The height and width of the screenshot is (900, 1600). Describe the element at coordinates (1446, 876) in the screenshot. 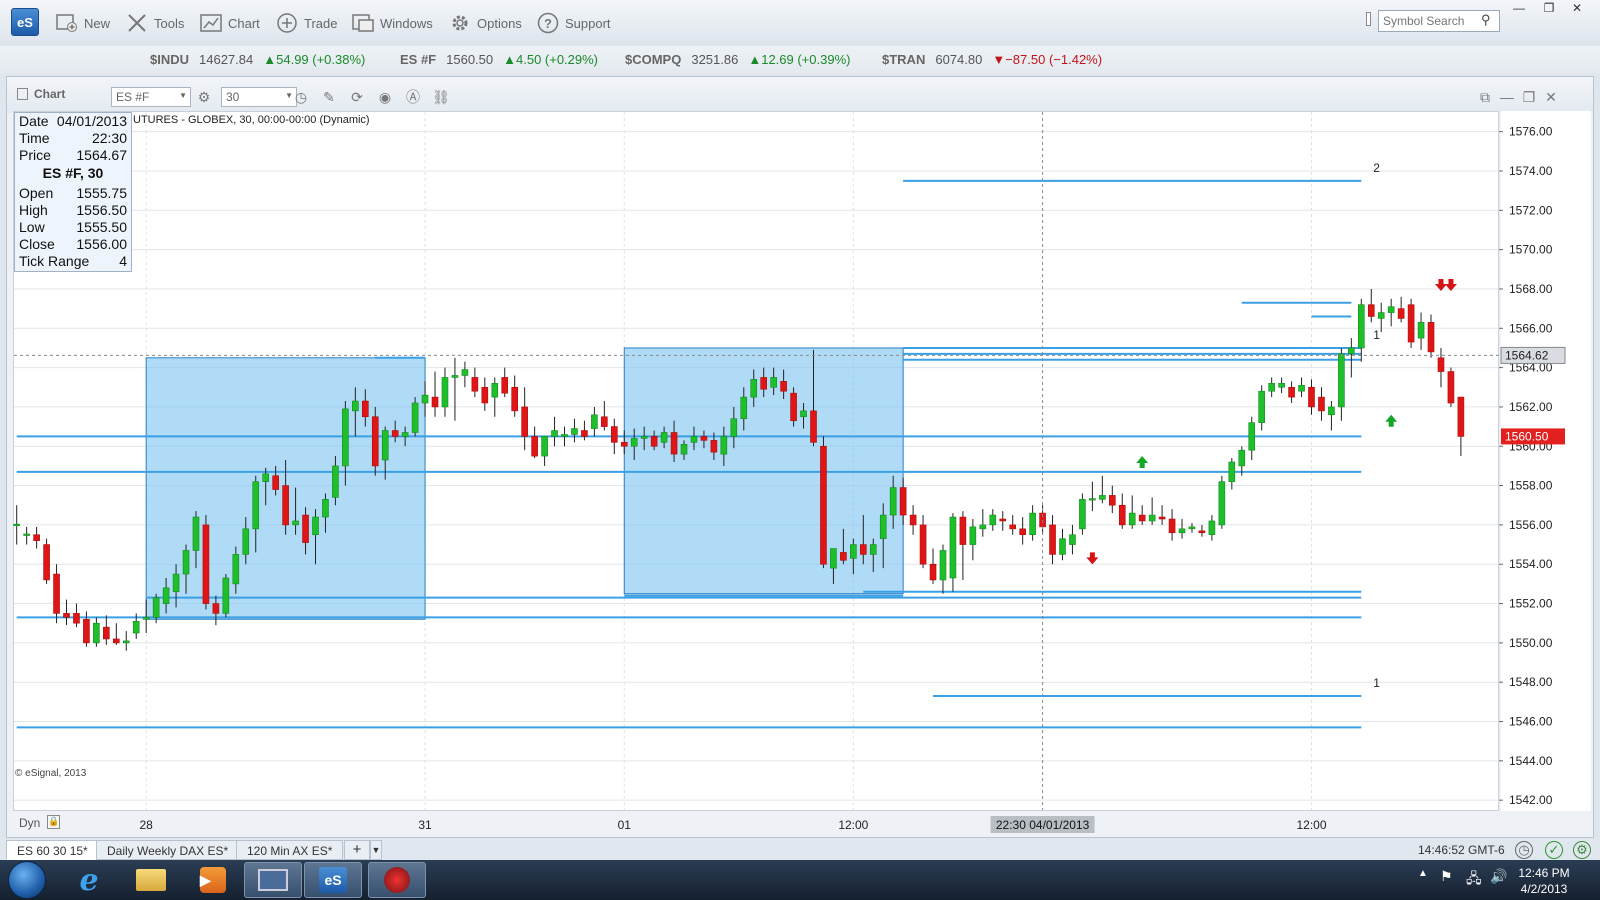

I see `action-center-flag-icon: ⚑` at that location.